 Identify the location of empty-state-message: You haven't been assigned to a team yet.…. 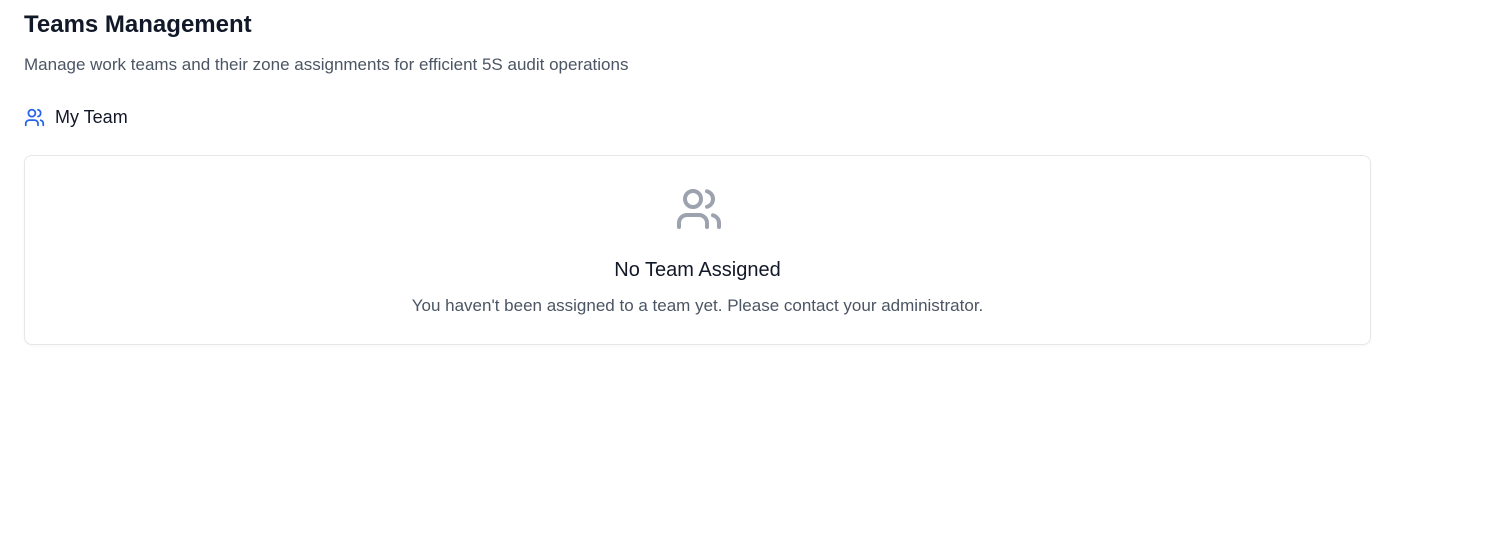
(697, 305).